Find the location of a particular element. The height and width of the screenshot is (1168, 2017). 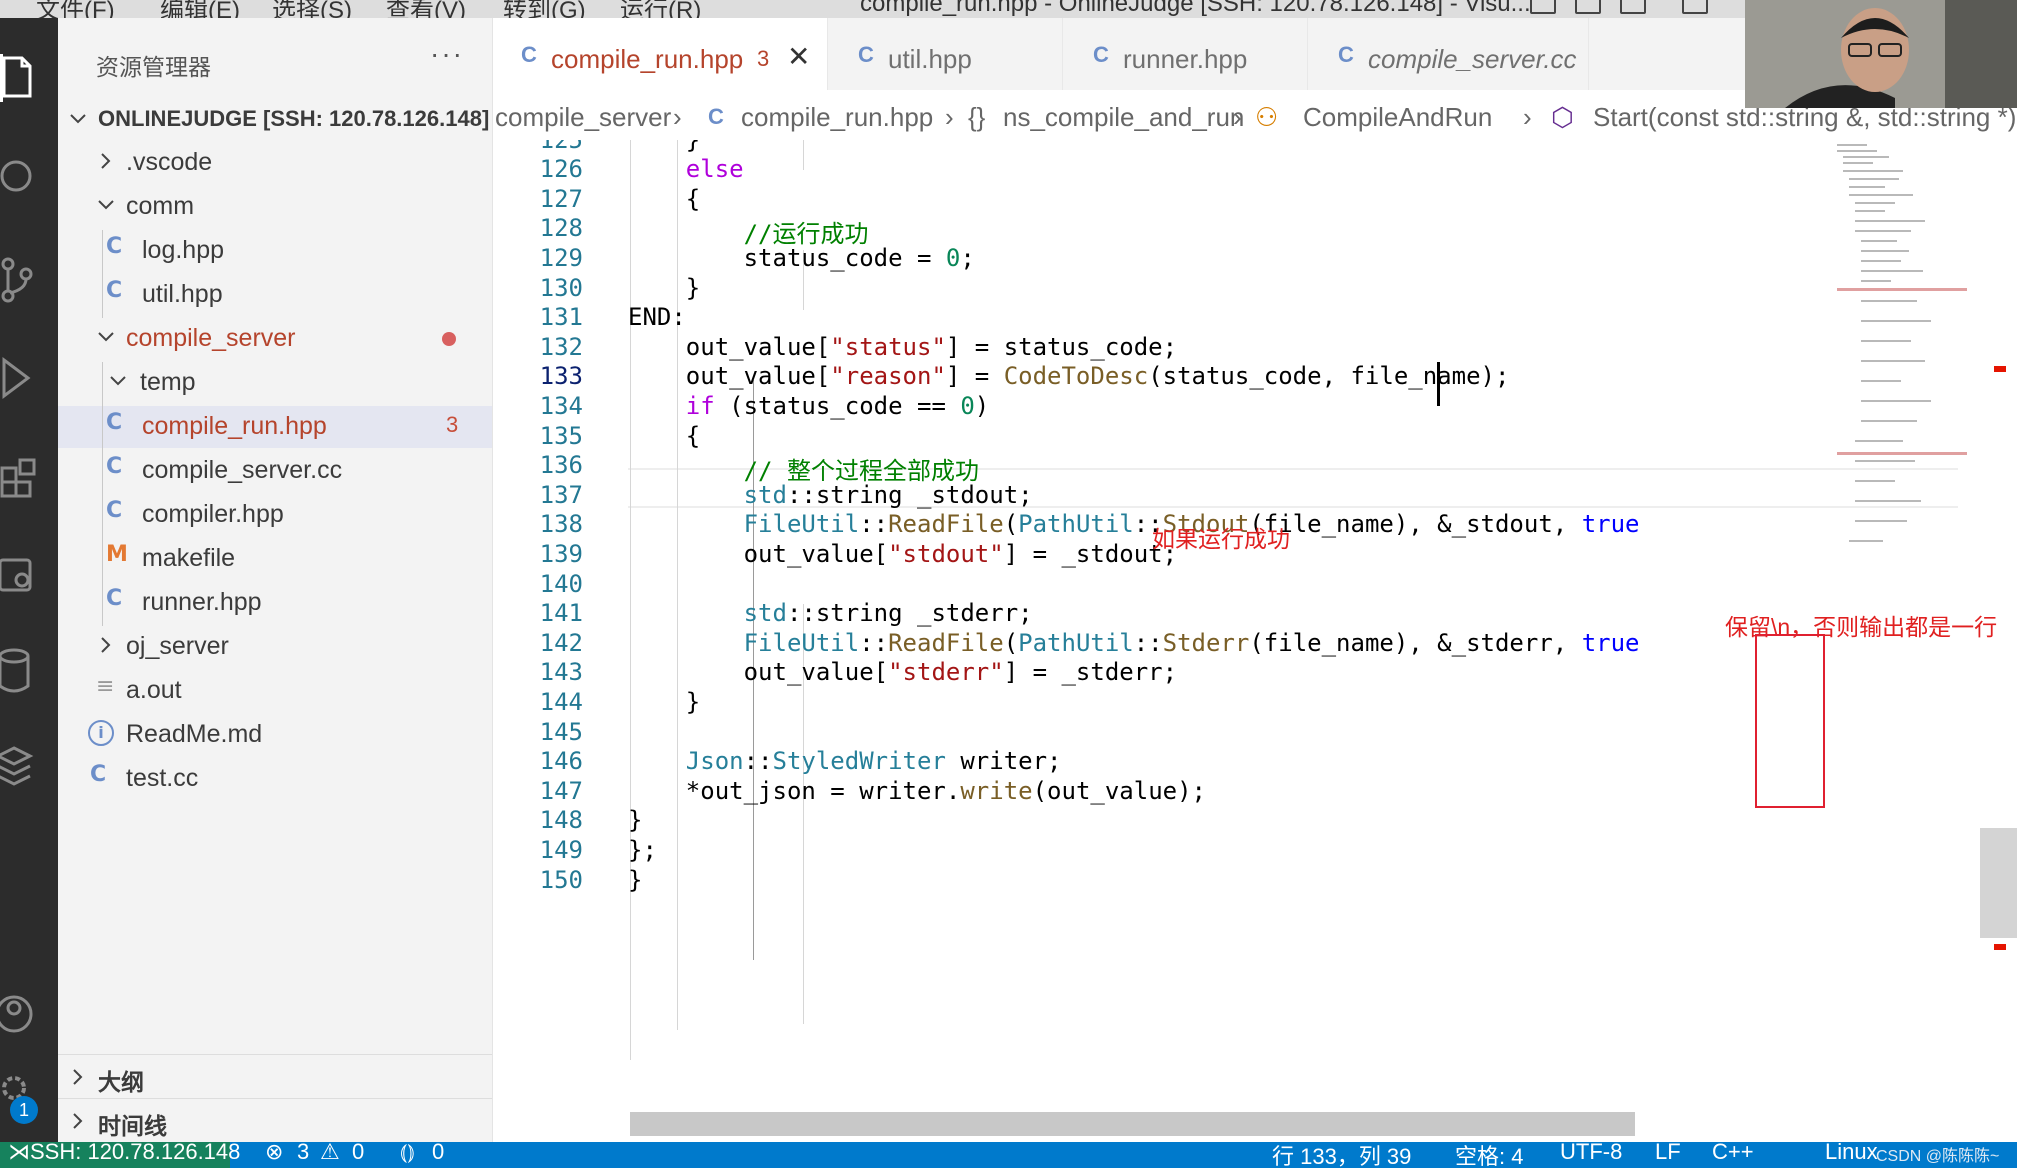

tab-compile-server-cc: C compile_server.cc is located at coordinates (1448, 54).